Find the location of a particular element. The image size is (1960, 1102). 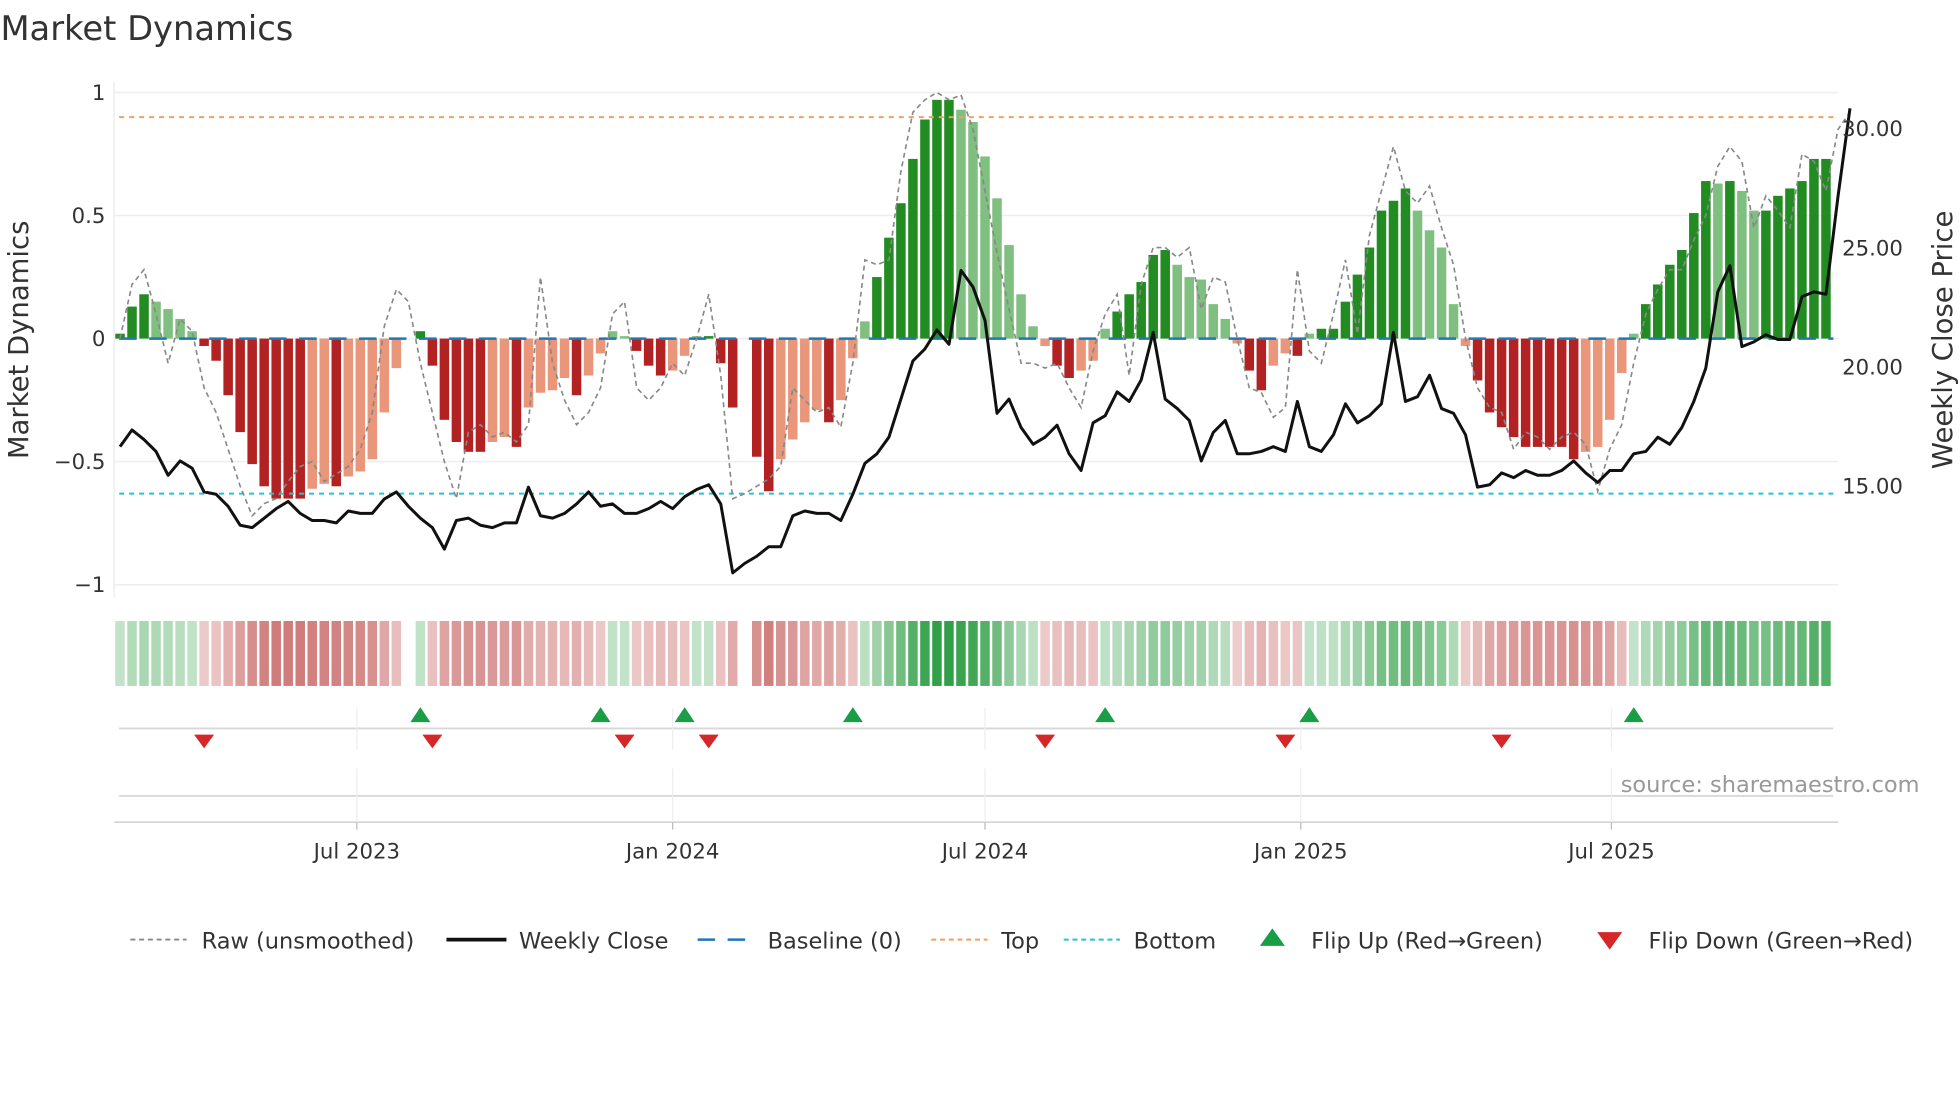

right-tick-label: 20.00 is located at coordinates (1872, 367).